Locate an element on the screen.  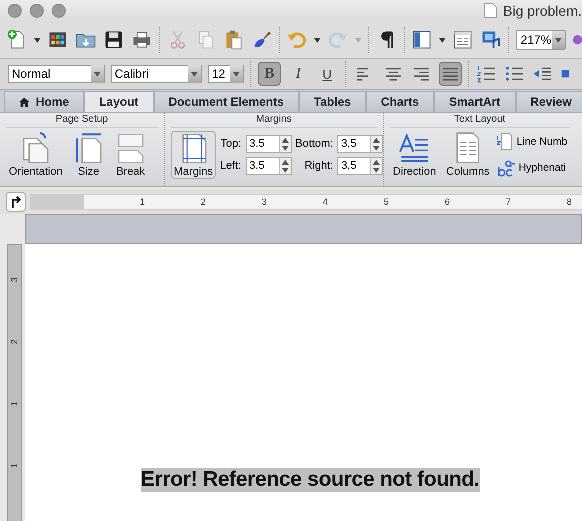
ruler-number: 6 is located at coordinates (447, 202).